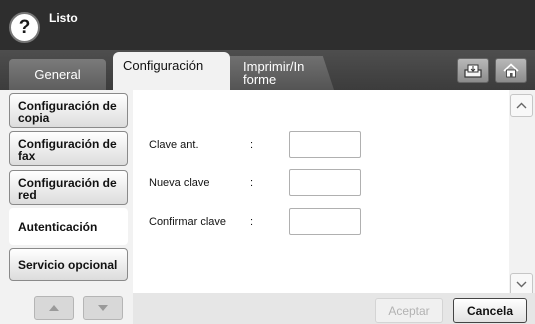 The width and height of the screenshot is (535, 324). I want to click on sidebar-scroll-down-button, so click(103, 308).